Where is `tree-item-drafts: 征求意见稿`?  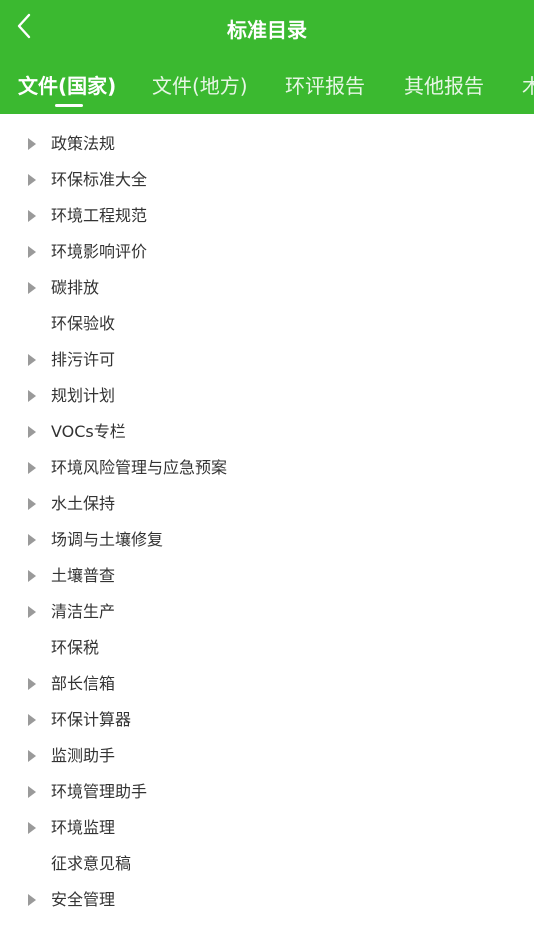
tree-item-drafts: 征求意见稿 is located at coordinates (267, 864).